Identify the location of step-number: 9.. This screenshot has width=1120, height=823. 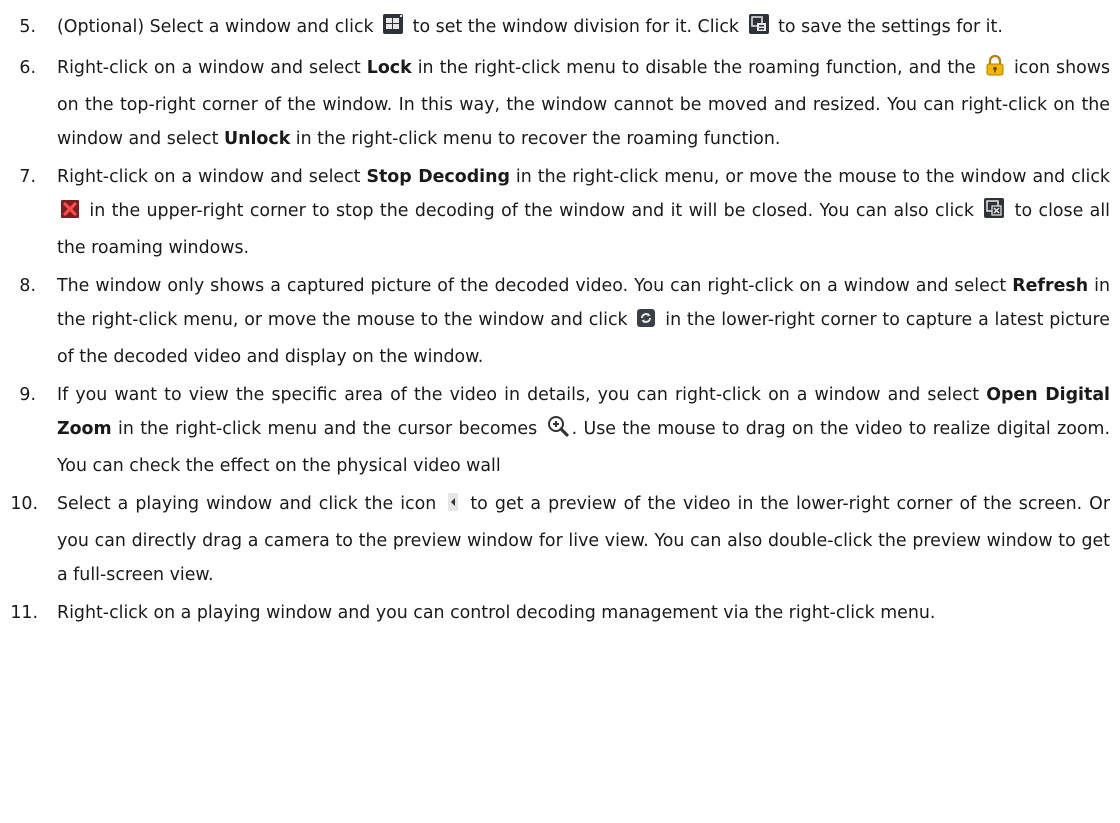
(27, 395).